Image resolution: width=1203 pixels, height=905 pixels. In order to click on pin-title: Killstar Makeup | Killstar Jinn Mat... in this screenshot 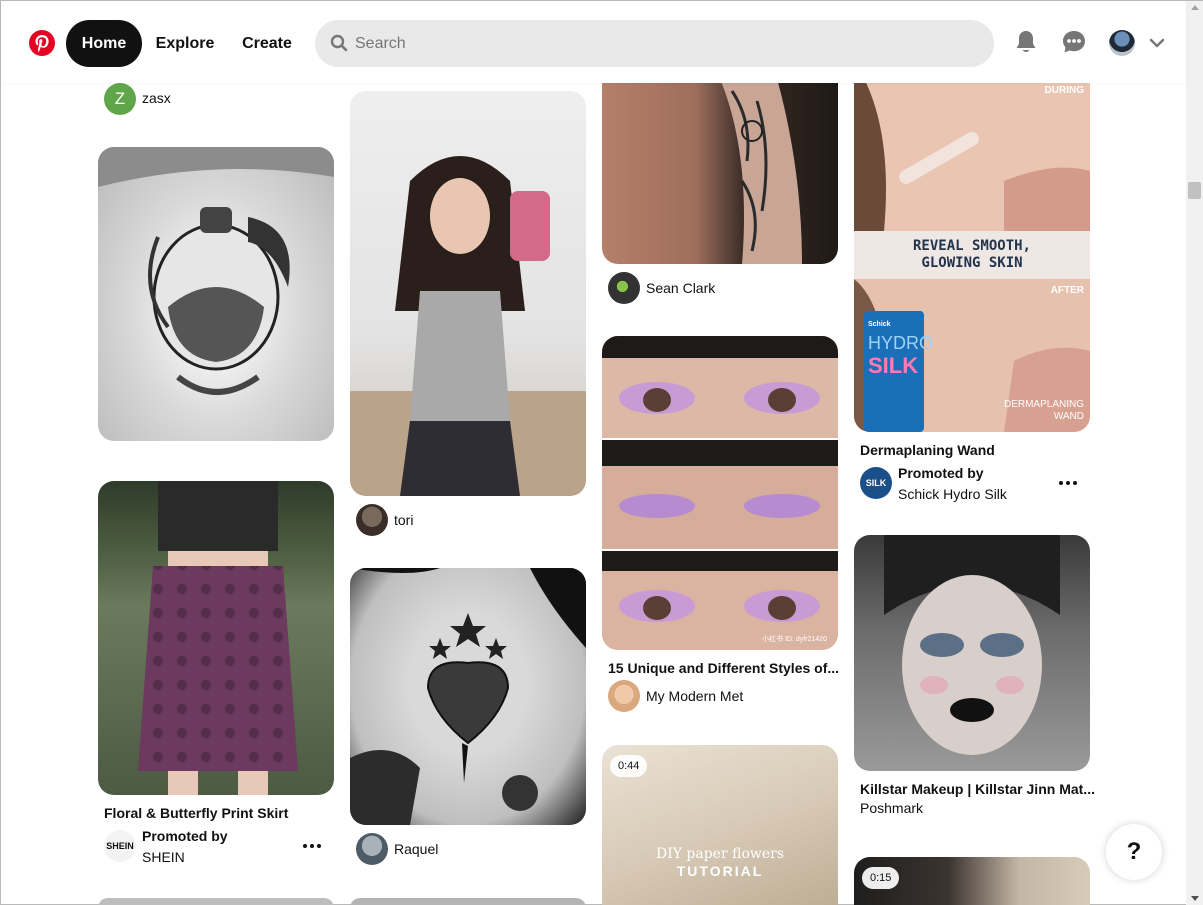, I will do `click(977, 789)`.